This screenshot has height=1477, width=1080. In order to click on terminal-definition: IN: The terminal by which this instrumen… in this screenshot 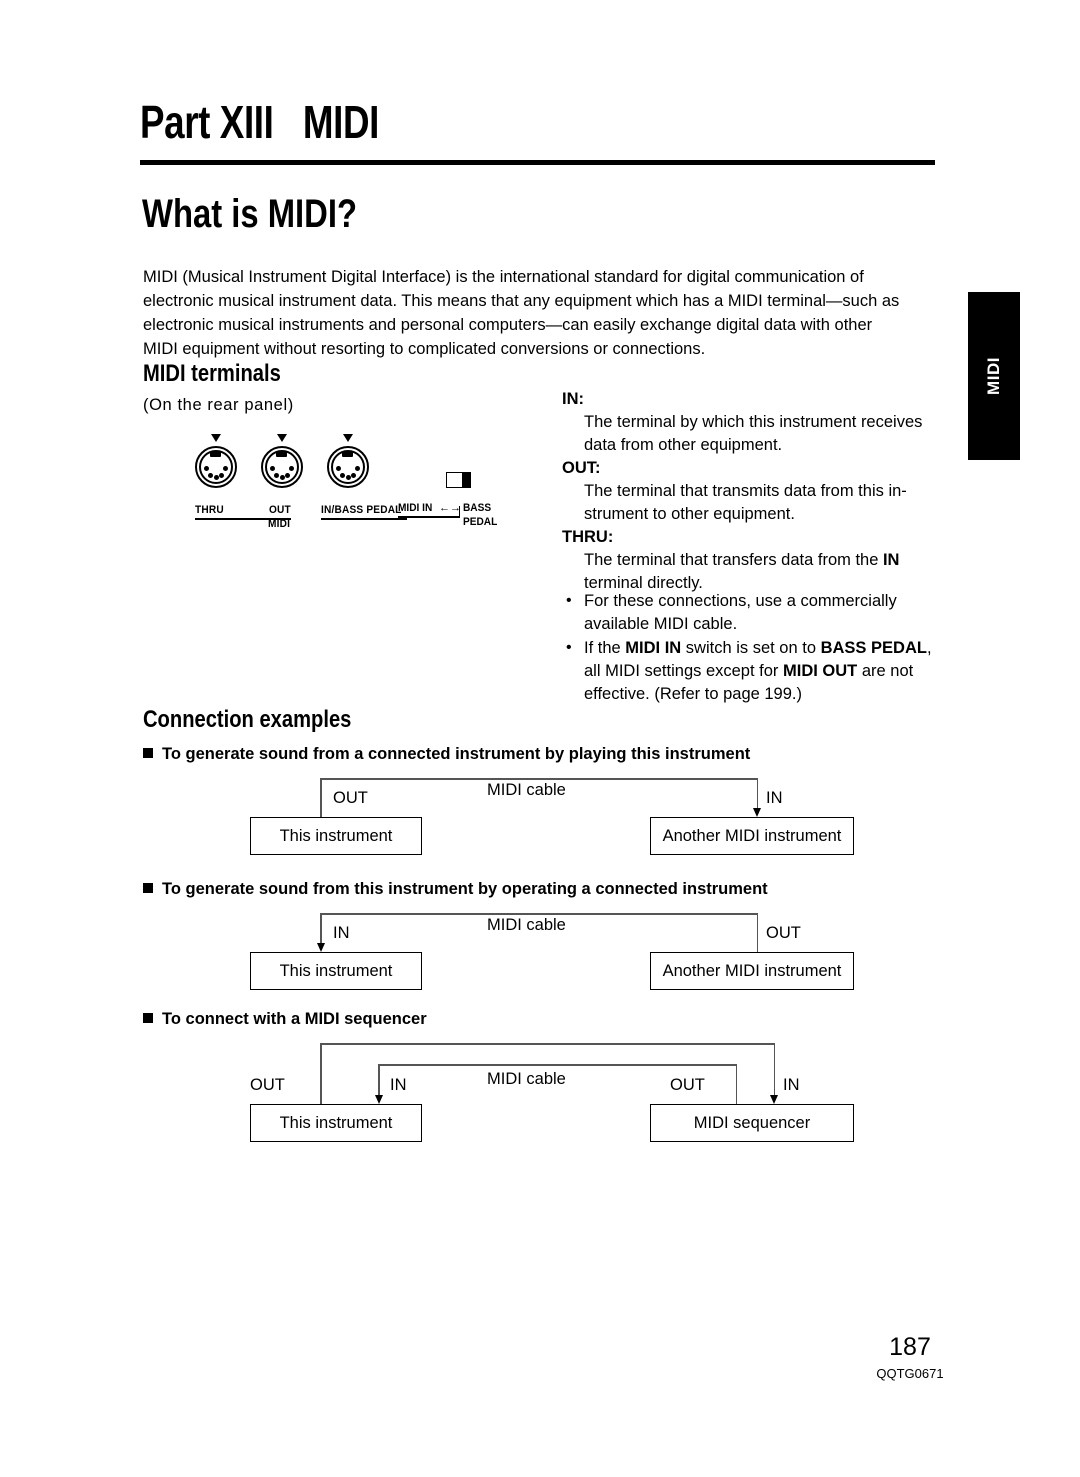, I will do `click(750, 422)`.